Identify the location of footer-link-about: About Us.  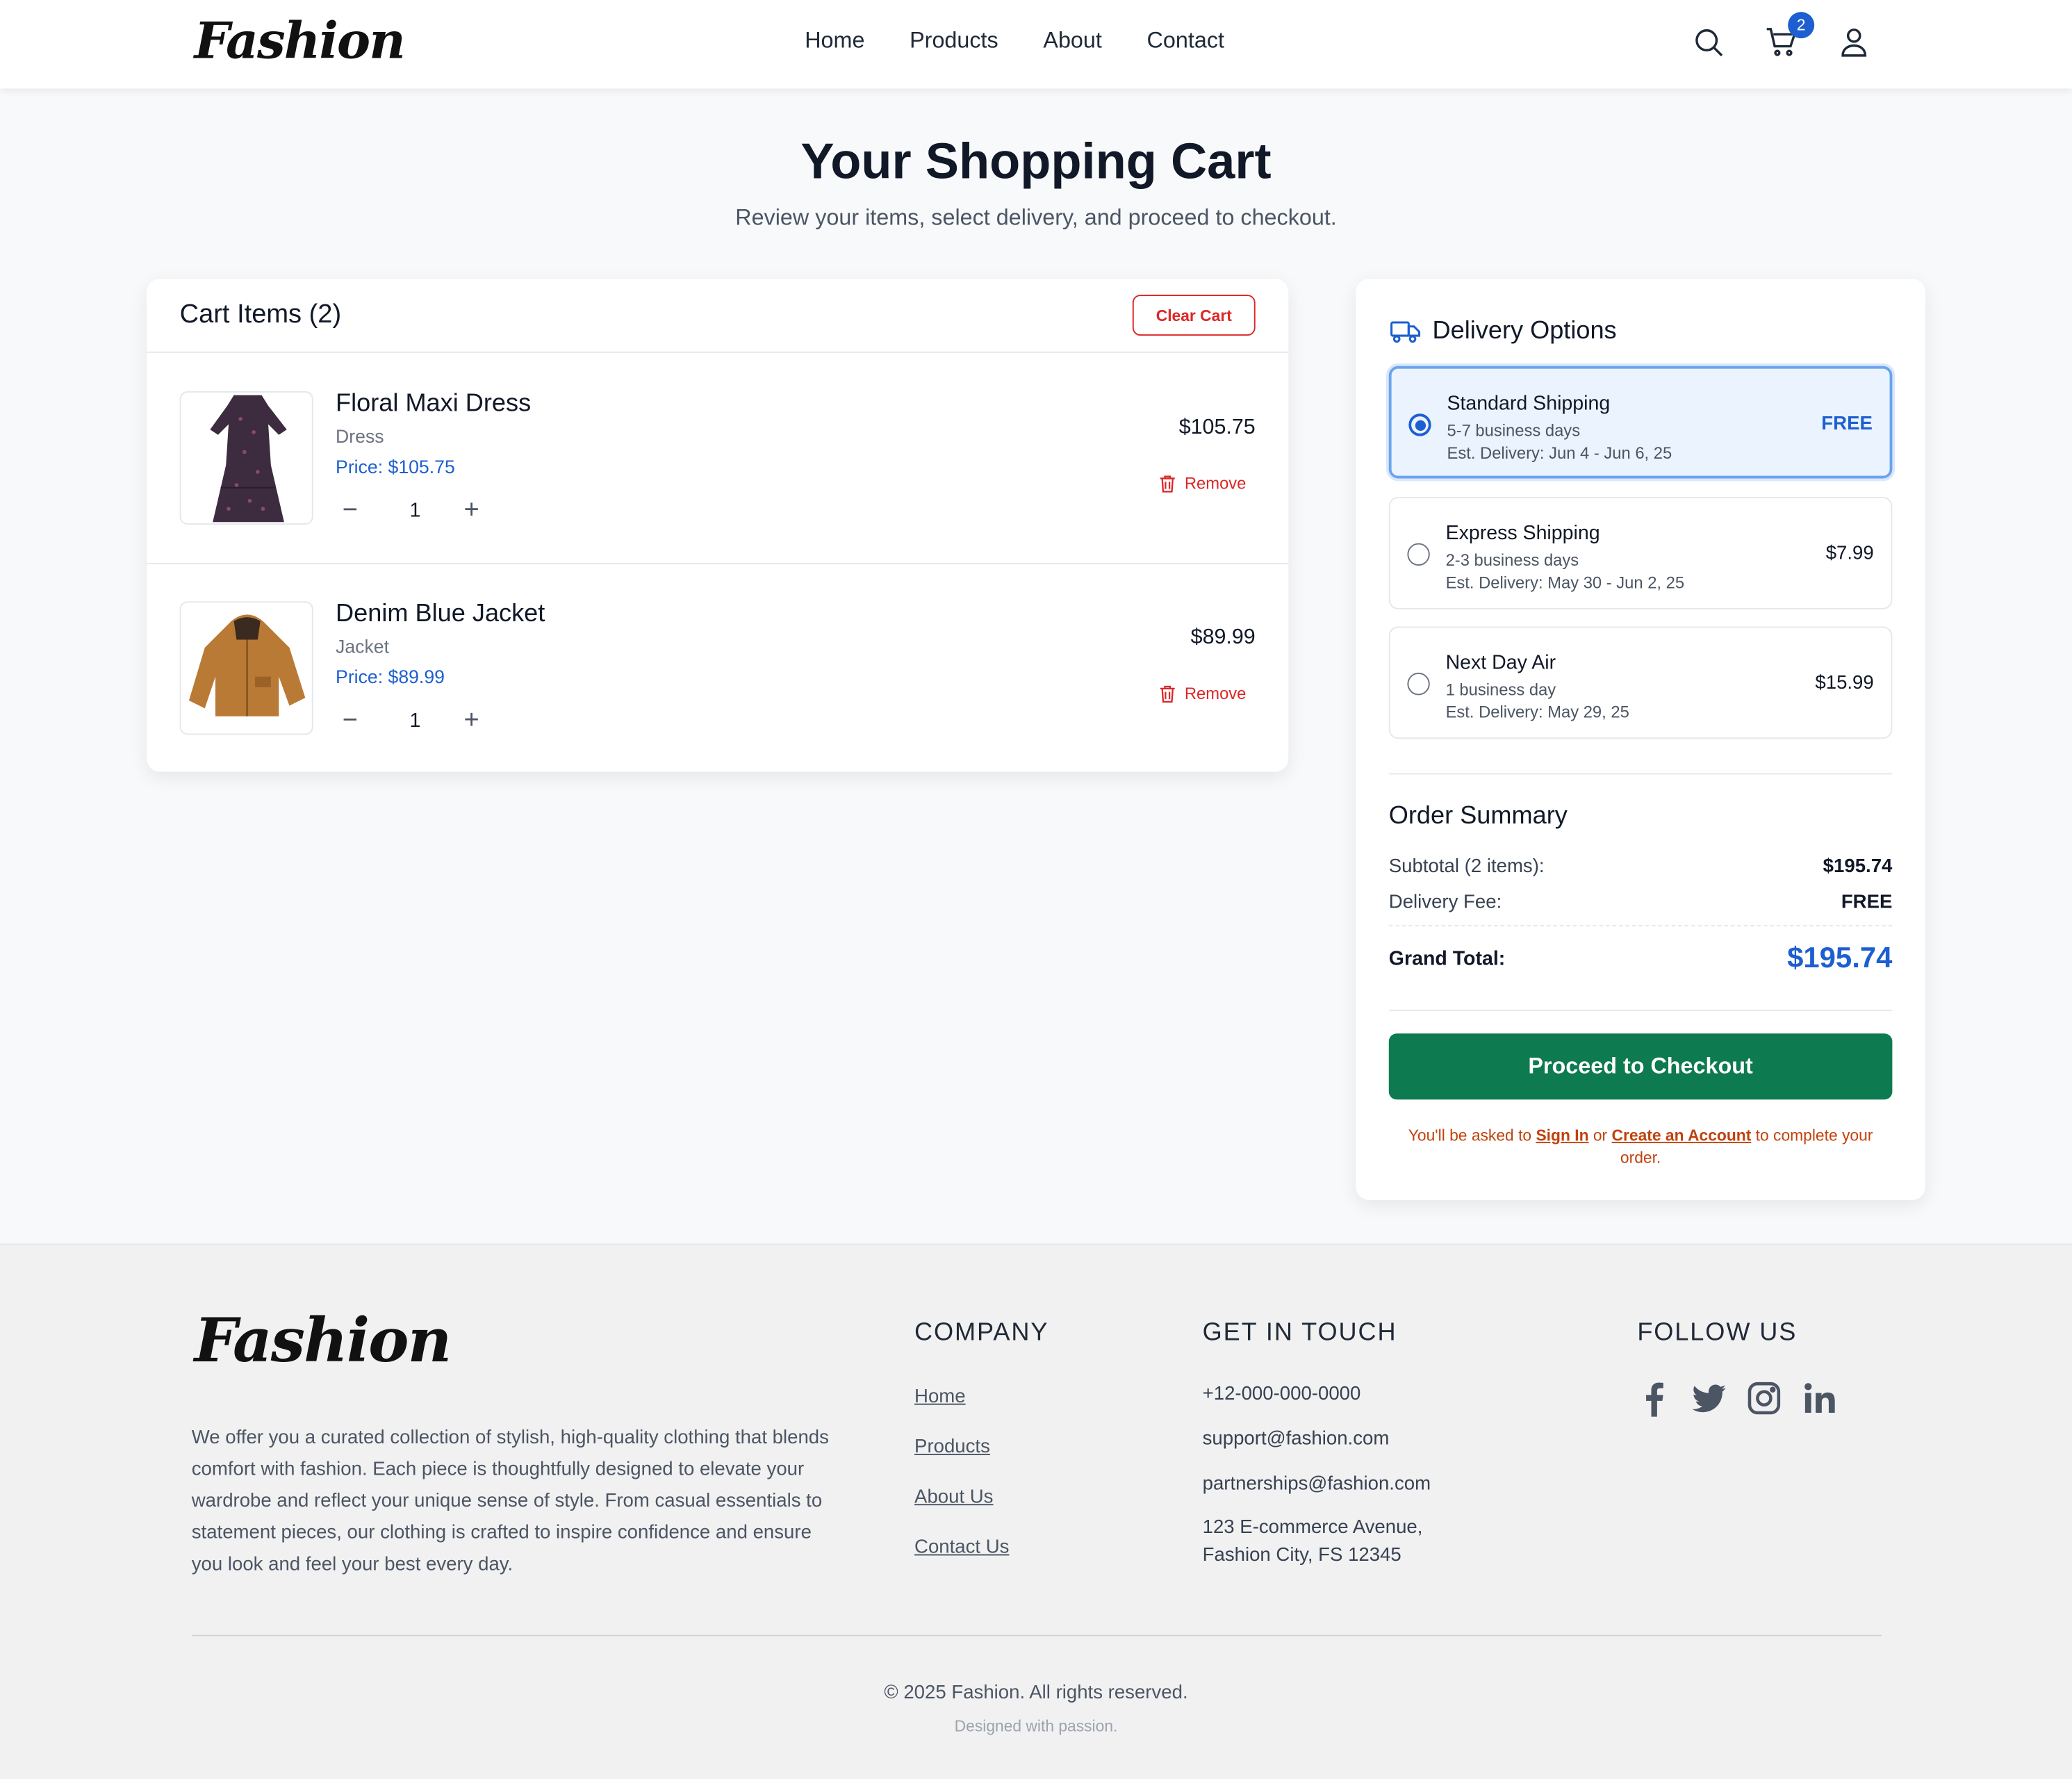
(953, 1498).